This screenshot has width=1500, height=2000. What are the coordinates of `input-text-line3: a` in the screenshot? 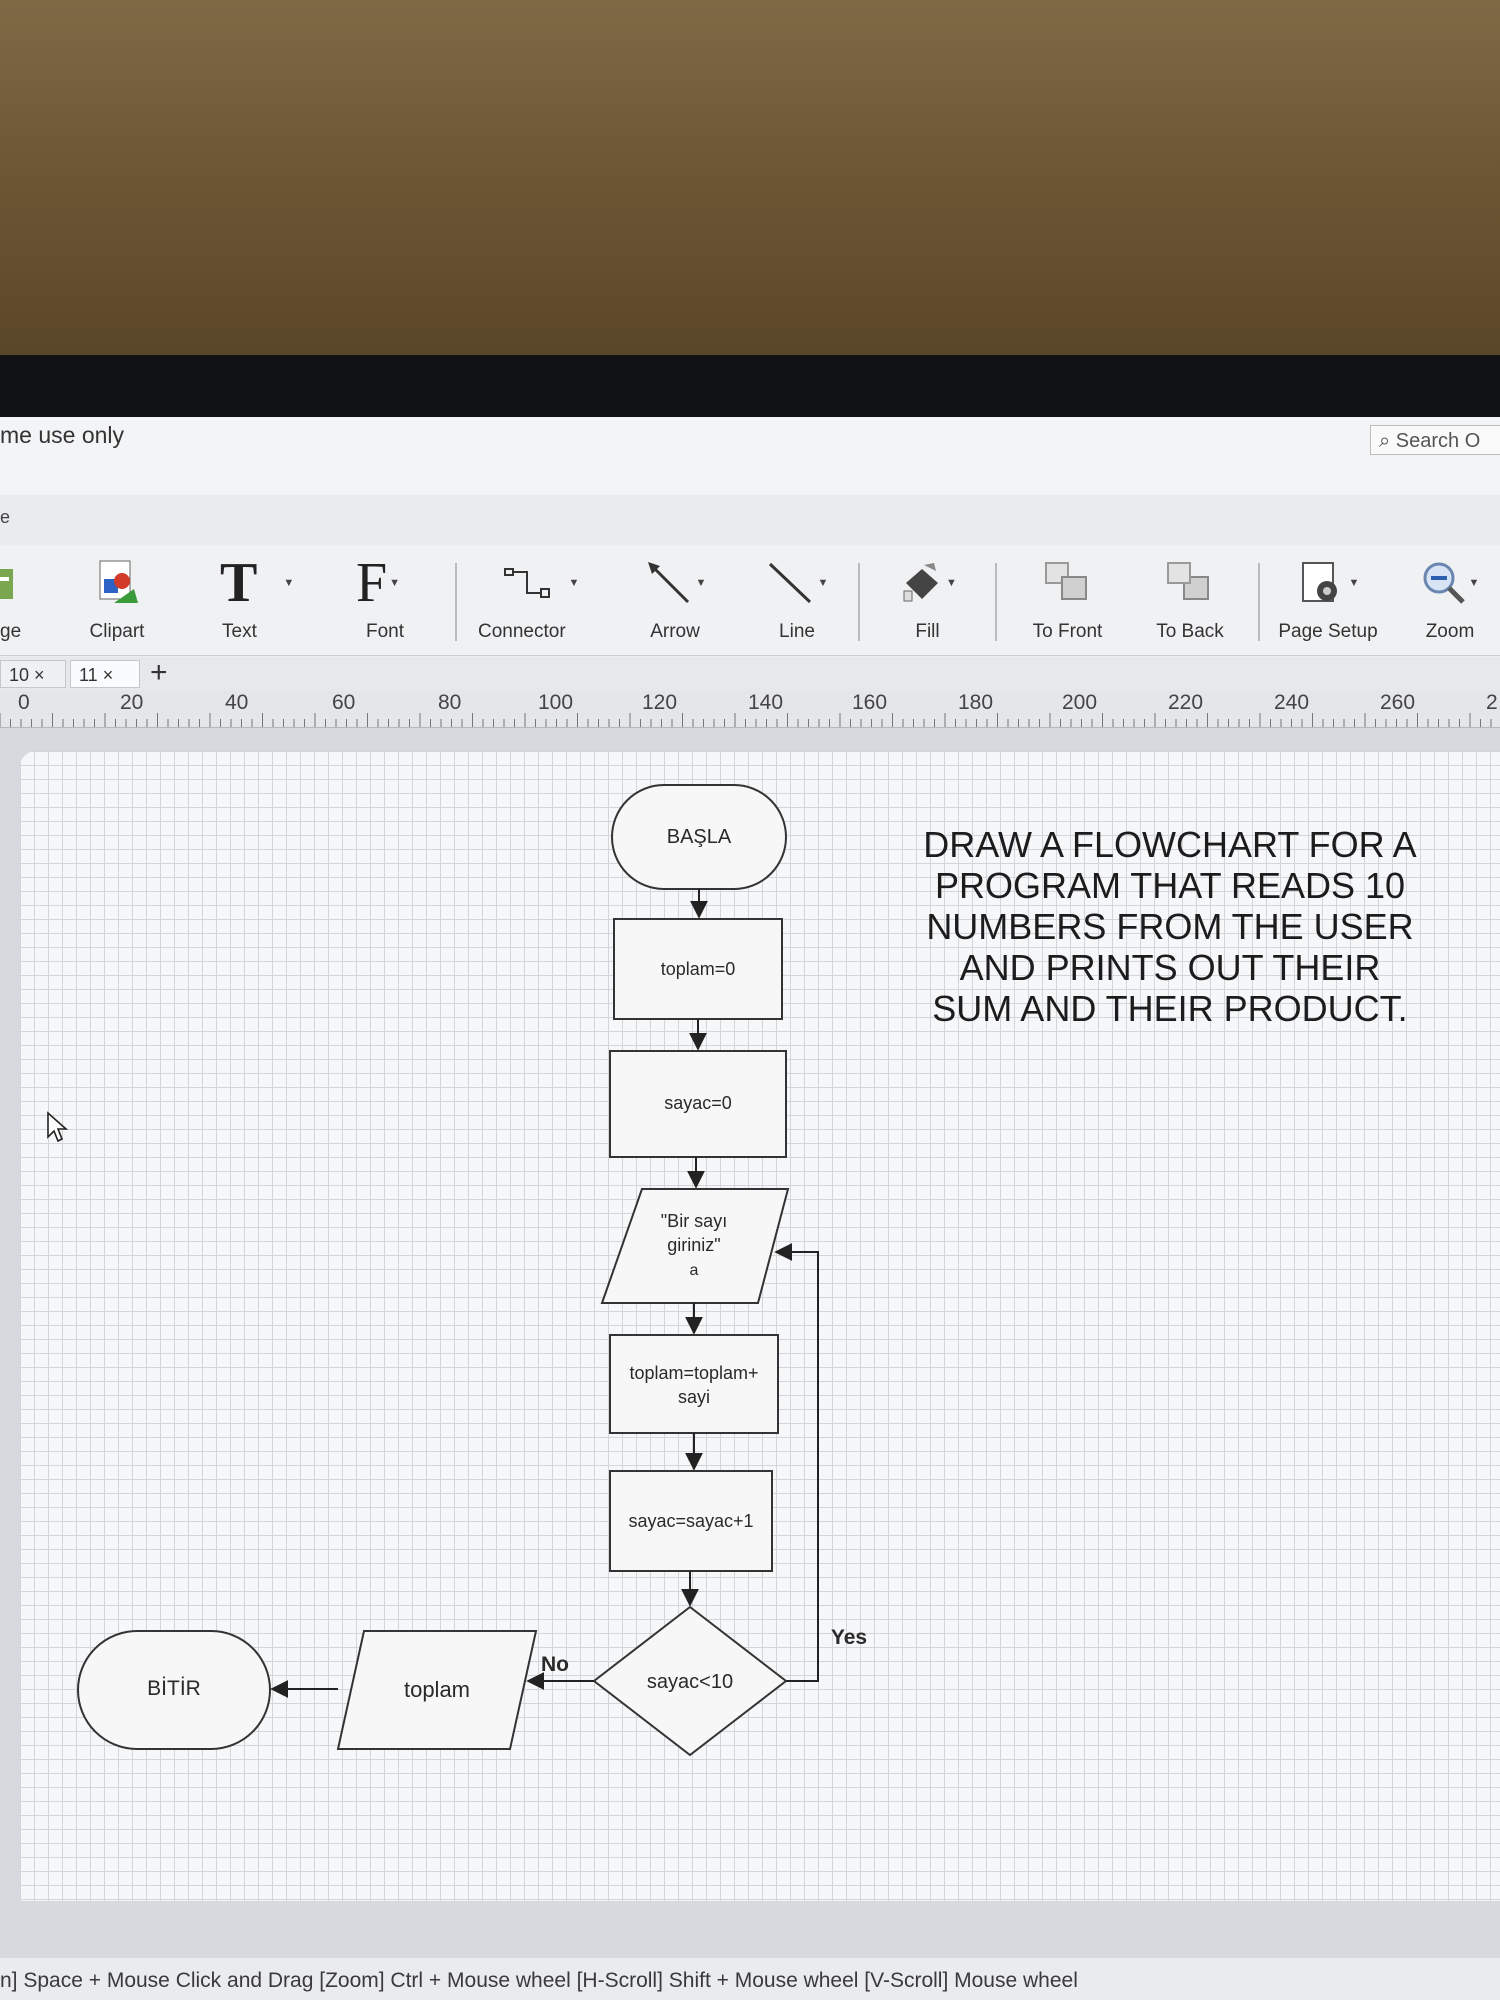 It's located at (694, 1270).